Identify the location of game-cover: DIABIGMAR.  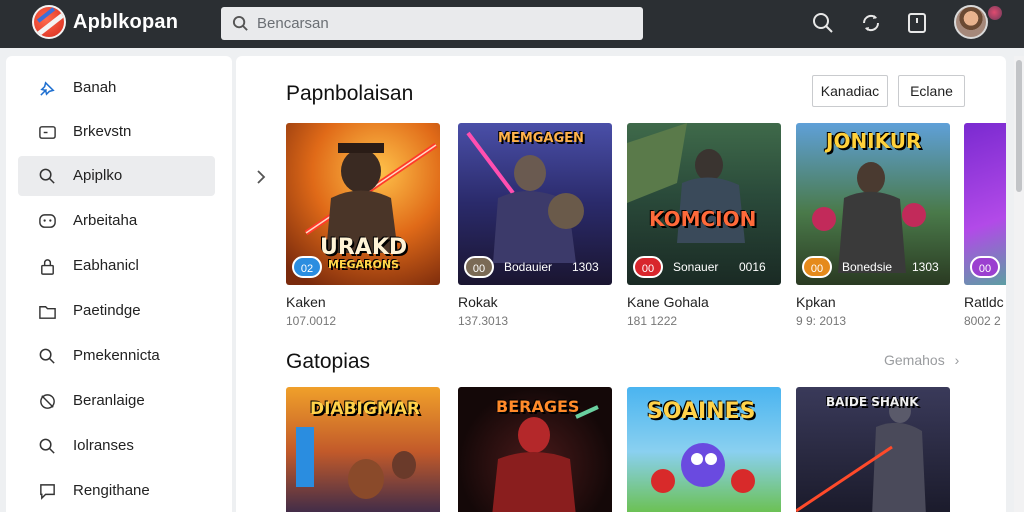
(363, 449).